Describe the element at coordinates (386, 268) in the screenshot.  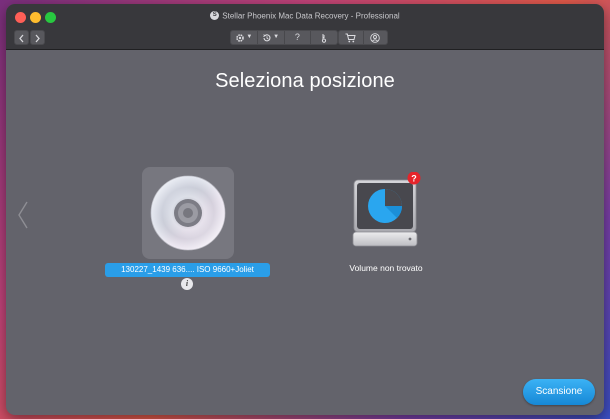
I see `volume-label-not-found: Volume non trovato` at that location.